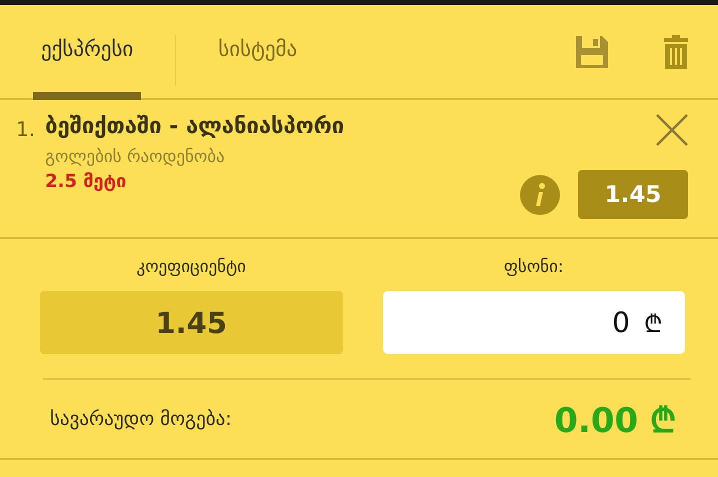 The height and width of the screenshot is (477, 718). I want to click on bet-number: 1., so click(26, 129).